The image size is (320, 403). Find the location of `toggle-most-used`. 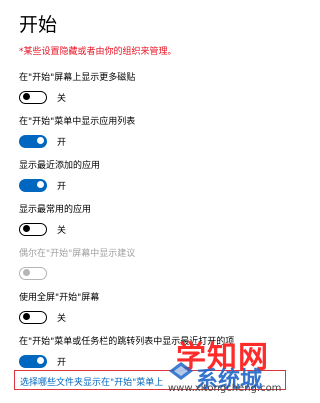

toggle-most-used is located at coordinates (33, 229).